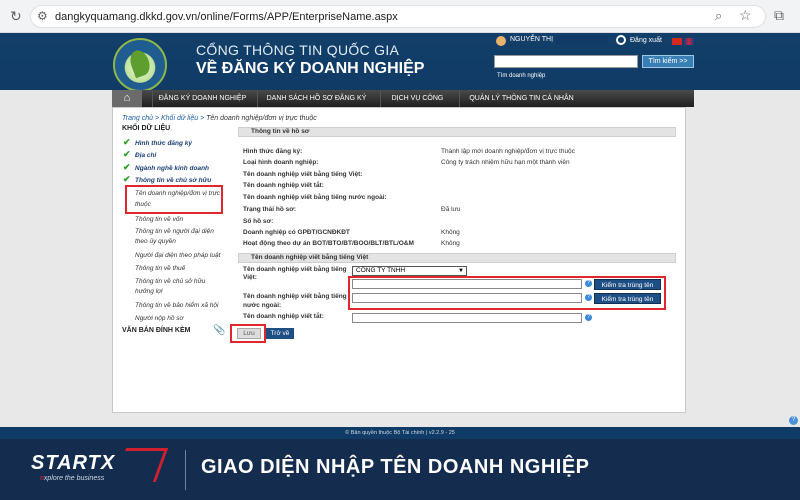 Image resolution: width=800 pixels, height=500 pixels. I want to click on profile-label: Hình thức đăng ký:, so click(273, 151).